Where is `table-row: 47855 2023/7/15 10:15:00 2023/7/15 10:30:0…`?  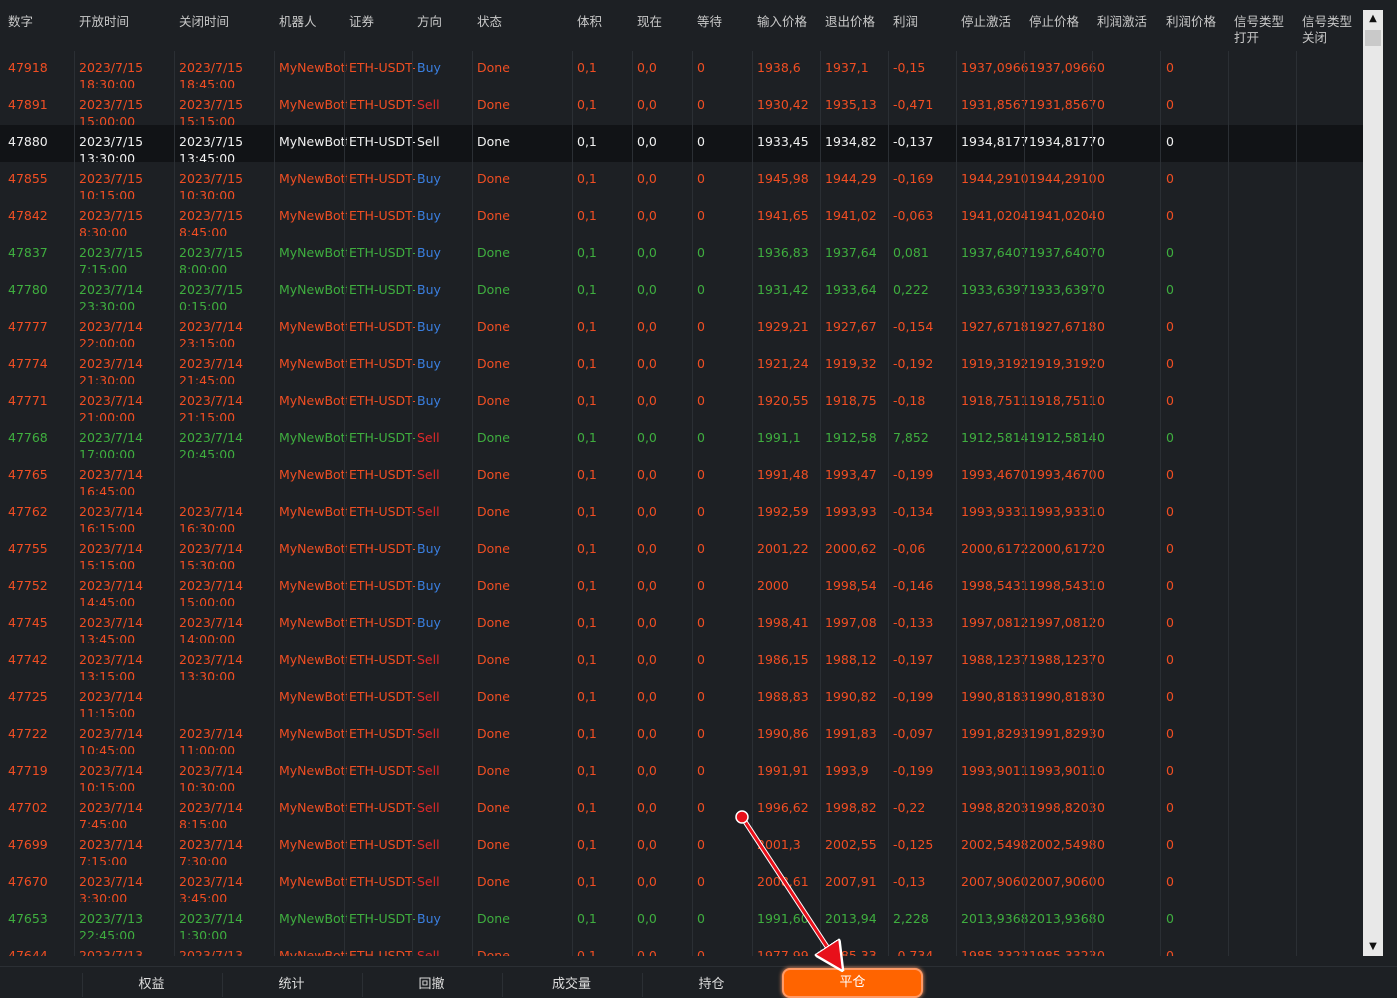 table-row: 47855 2023/7/15 10:15:00 2023/7/15 10:30:0… is located at coordinates (681, 180).